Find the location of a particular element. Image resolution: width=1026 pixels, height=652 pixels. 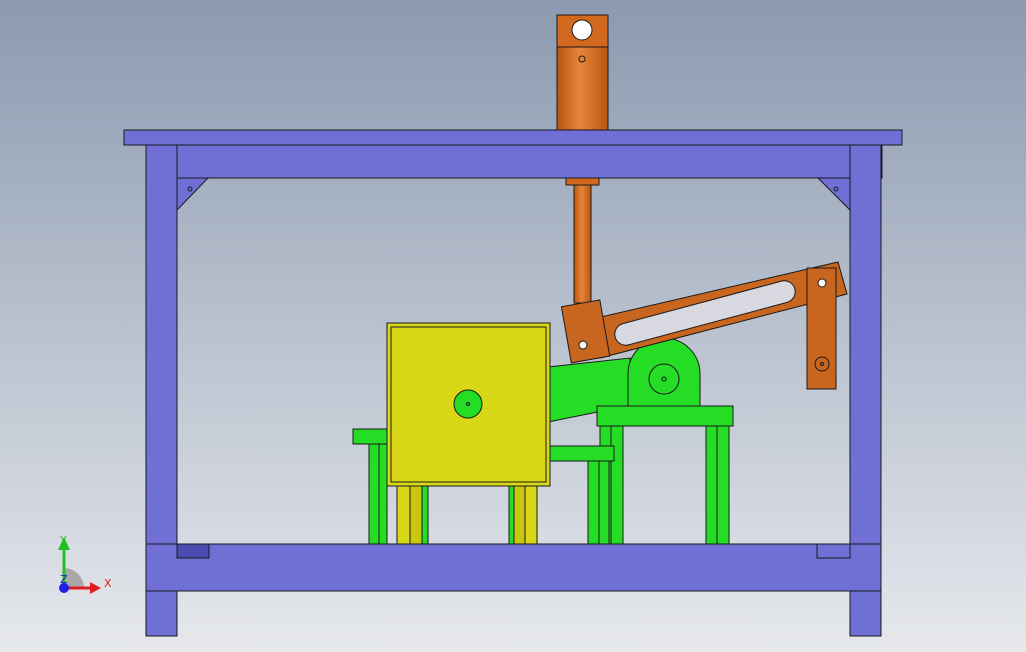

rod-end-pin is located at coordinates (583, 345).